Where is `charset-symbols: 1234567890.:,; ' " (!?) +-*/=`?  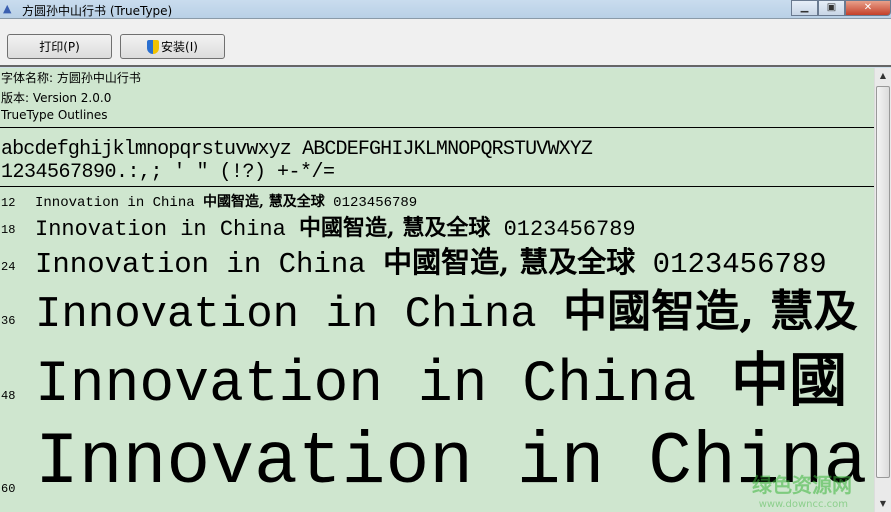 charset-symbols: 1234567890.:,; ' " (!?) +-*/= is located at coordinates (168, 172).